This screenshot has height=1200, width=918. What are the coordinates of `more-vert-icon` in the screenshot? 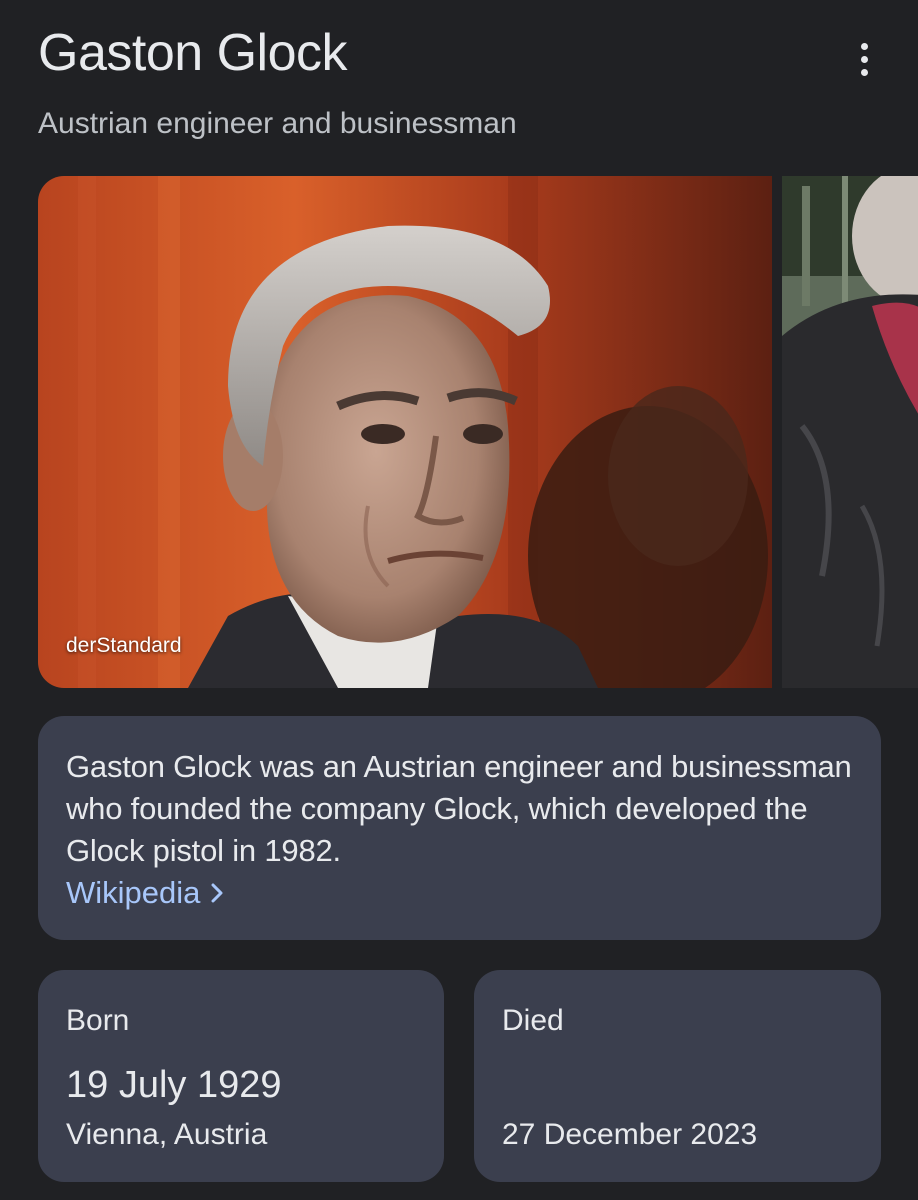 It's located at (864, 46).